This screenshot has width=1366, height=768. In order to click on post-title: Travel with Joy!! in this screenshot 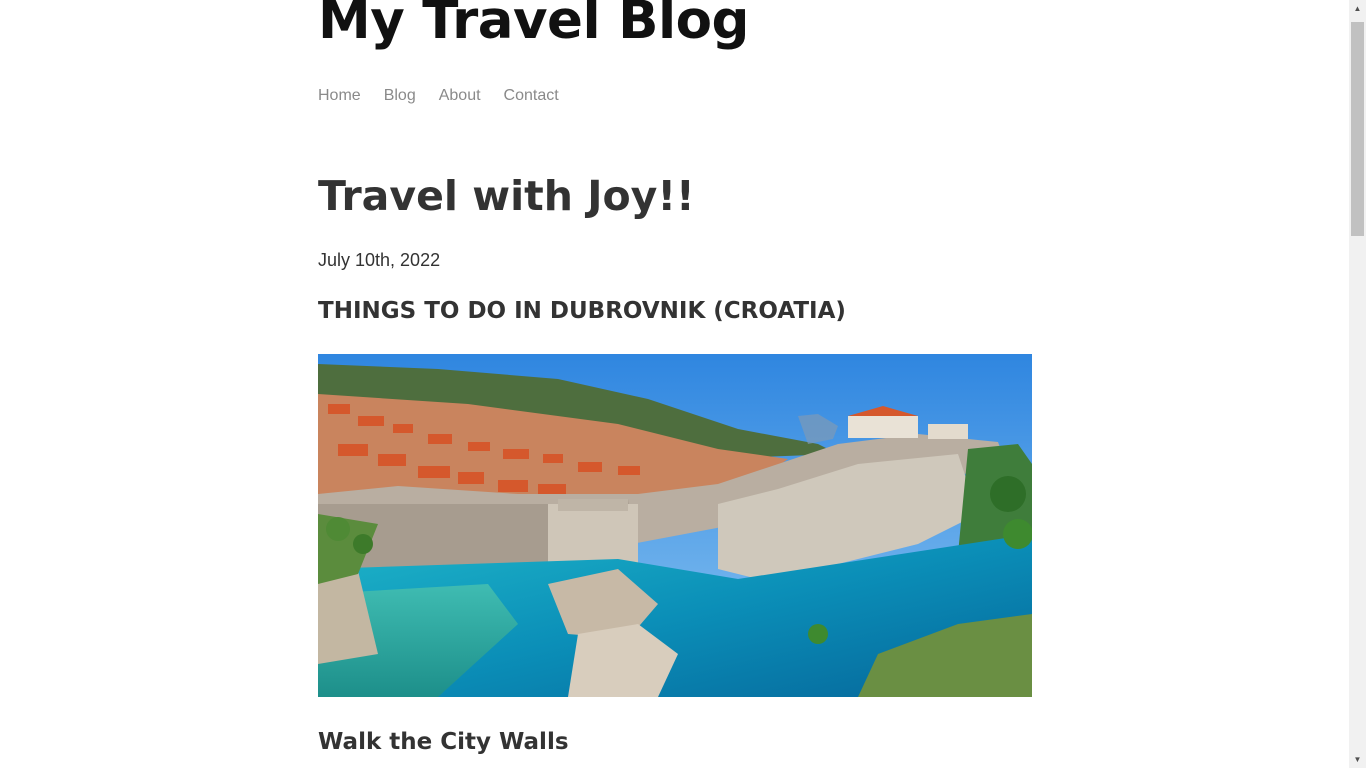, I will do `click(506, 196)`.